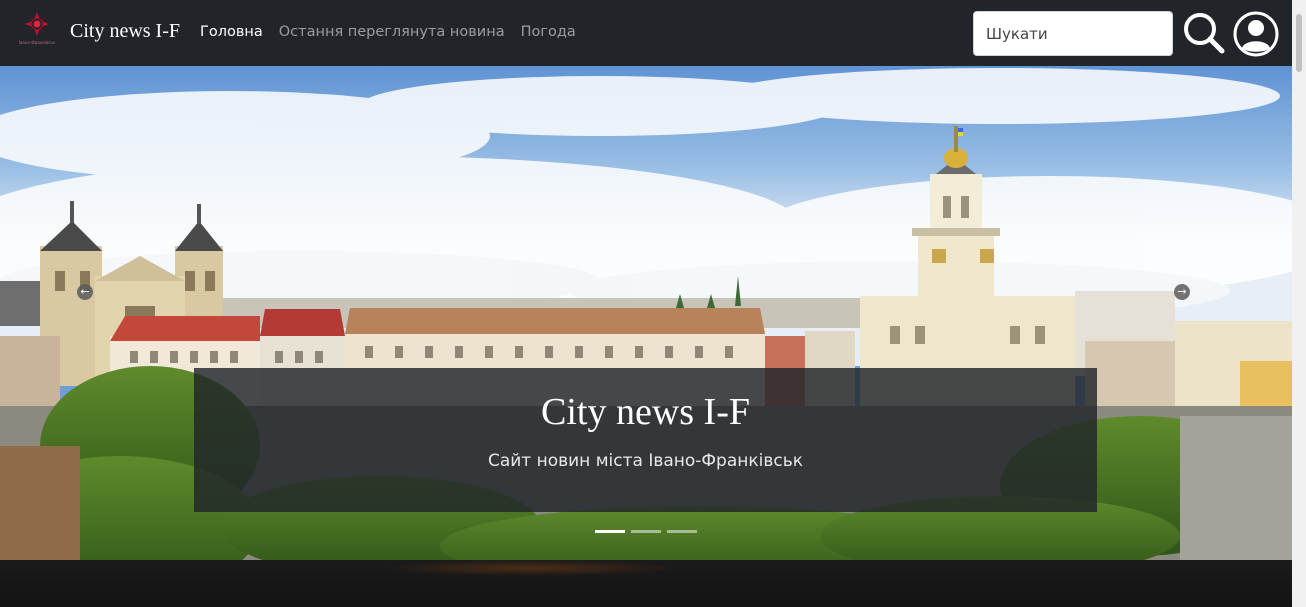 This screenshot has height=607, width=1306. What do you see at coordinates (392, 32) in the screenshot?
I see `nav-link-last-viewed: Остання переглянута новина` at bounding box center [392, 32].